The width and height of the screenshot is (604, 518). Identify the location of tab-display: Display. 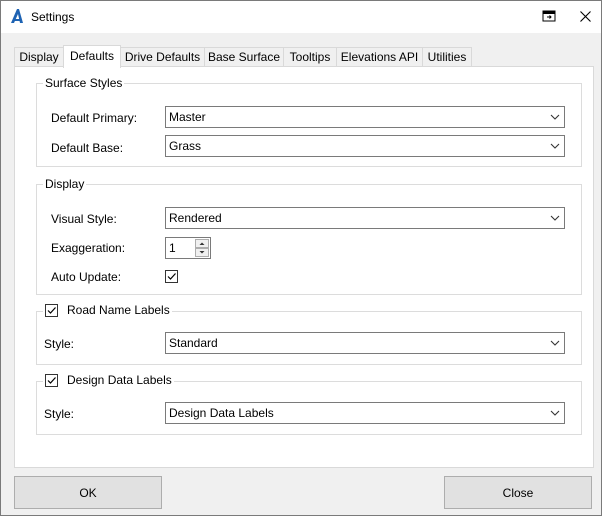
(39, 56).